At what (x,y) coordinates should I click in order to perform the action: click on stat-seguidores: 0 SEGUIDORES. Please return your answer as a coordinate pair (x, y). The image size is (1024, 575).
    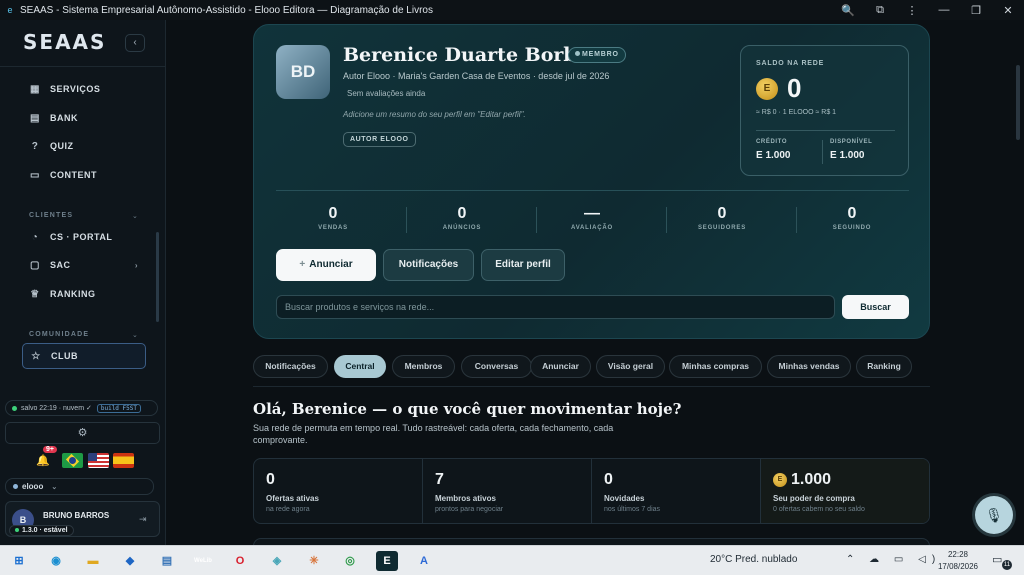
    Looking at the image, I should click on (722, 218).